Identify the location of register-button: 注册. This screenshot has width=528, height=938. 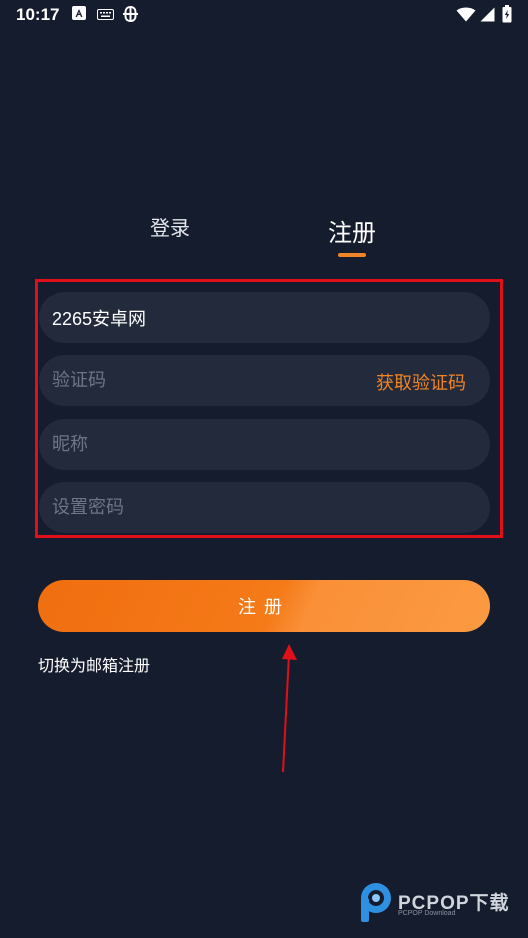
(264, 606).